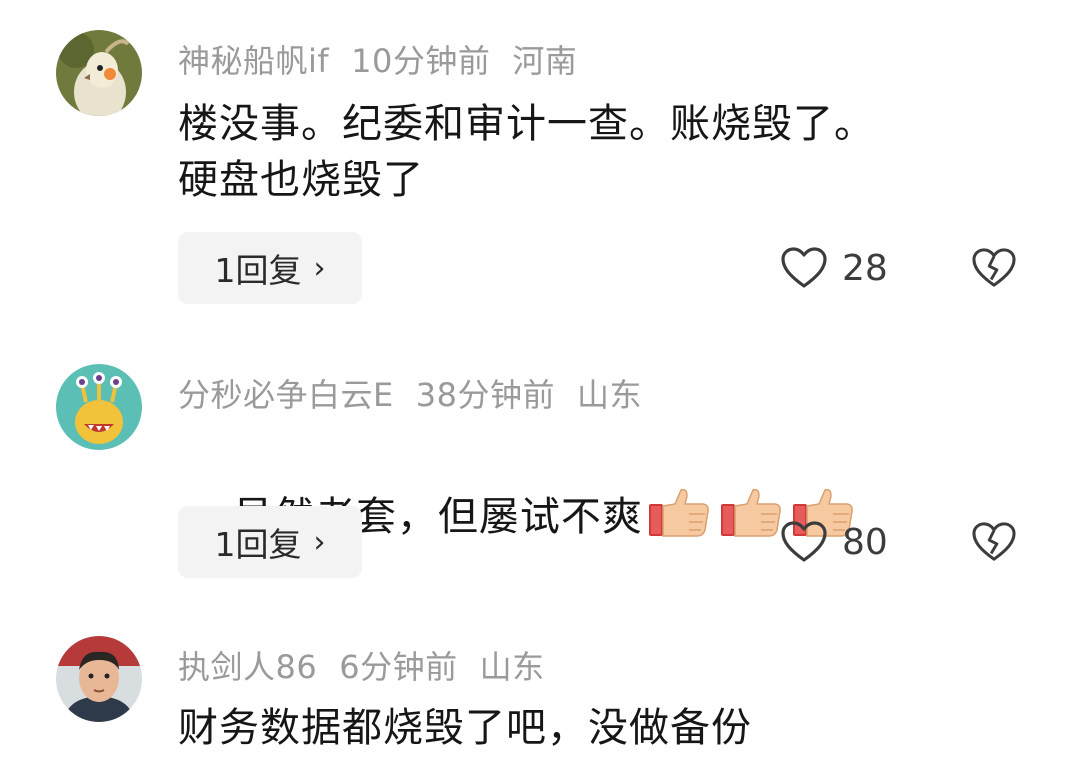 This screenshot has height=757, width=1080. Describe the element at coordinates (465, 728) in the screenshot. I see `comment-text: 财务数据都烧毁了吧，没做备份` at that location.